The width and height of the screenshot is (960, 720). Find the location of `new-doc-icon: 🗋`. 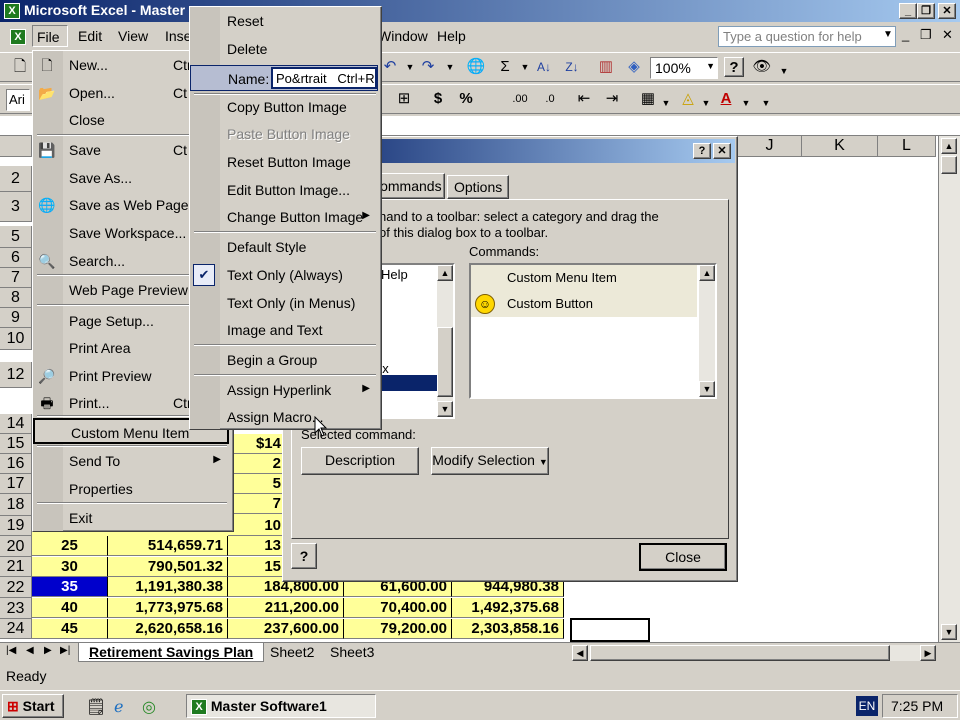

new-doc-icon: 🗋 is located at coordinates (20, 67).